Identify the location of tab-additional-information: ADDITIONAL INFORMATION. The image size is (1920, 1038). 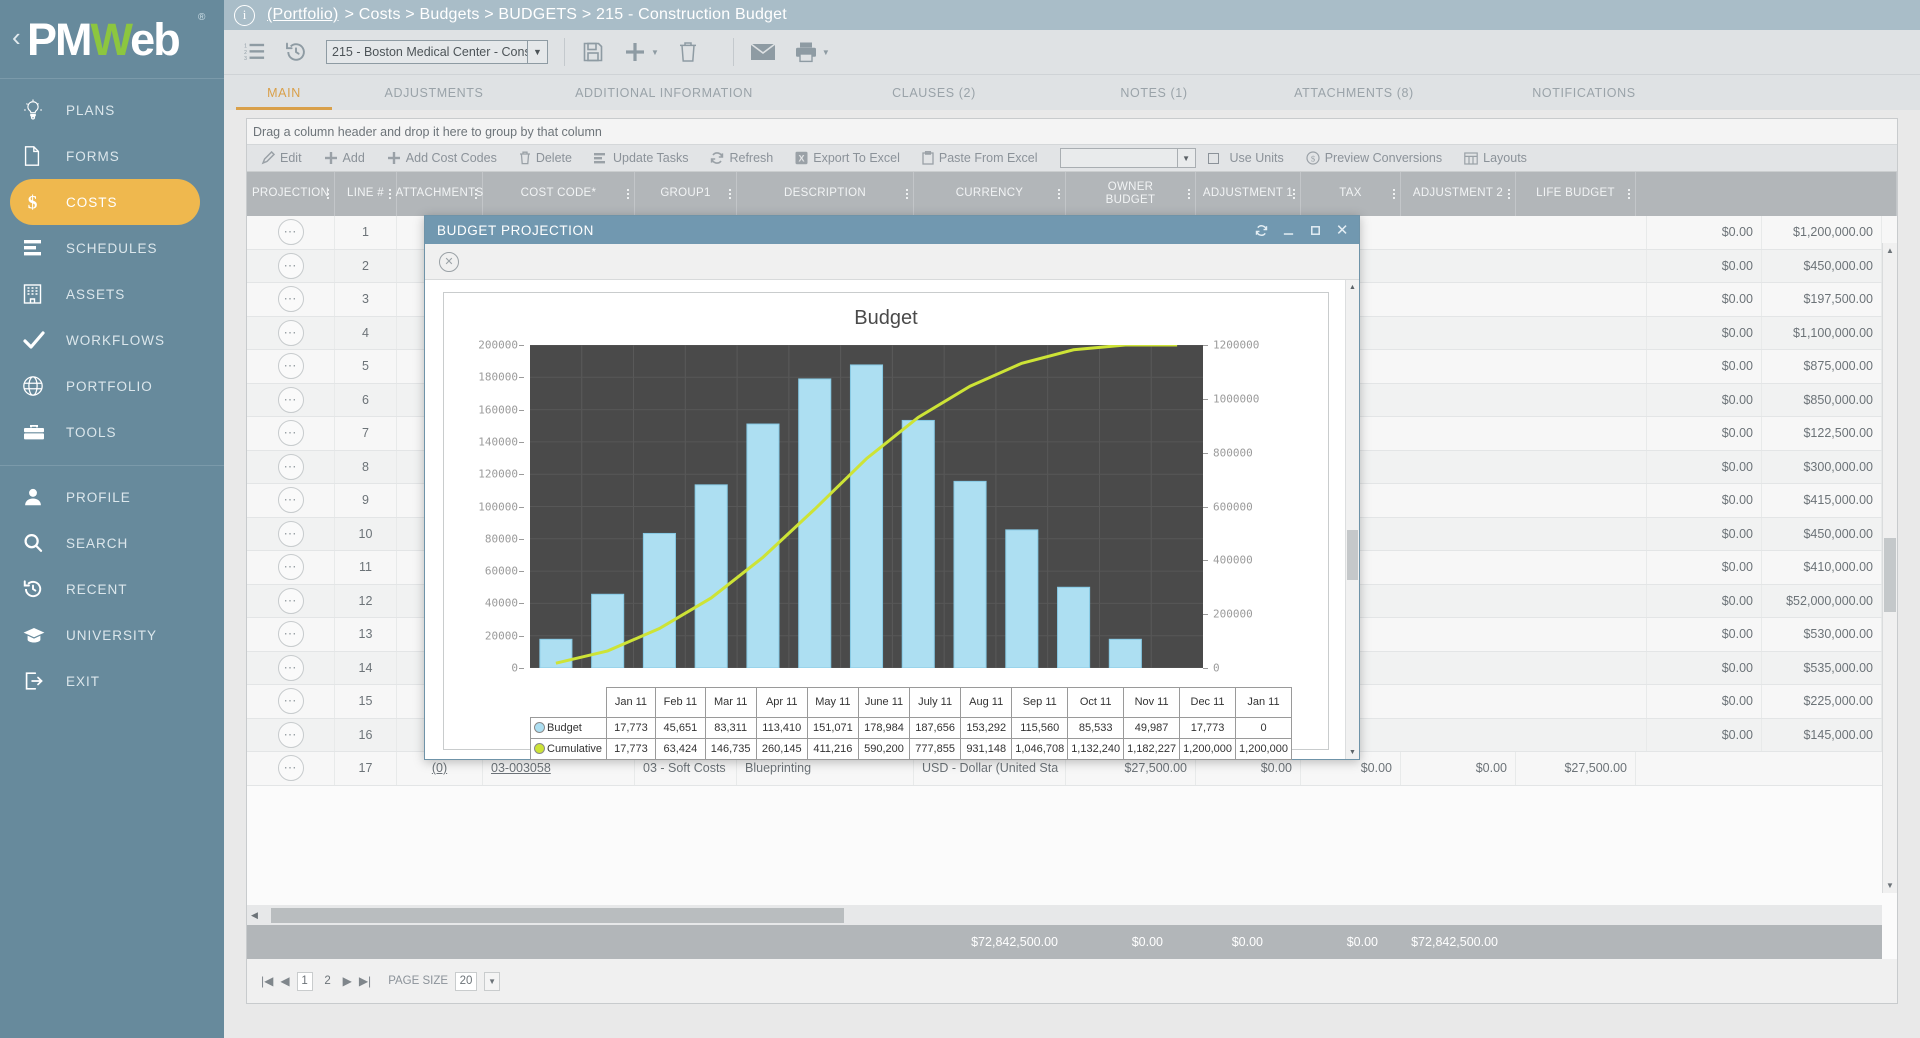
(664, 92).